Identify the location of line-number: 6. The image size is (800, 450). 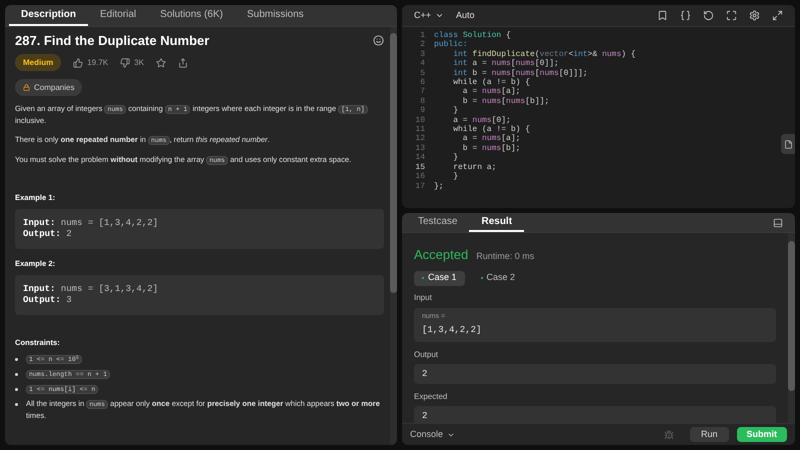
(422, 83).